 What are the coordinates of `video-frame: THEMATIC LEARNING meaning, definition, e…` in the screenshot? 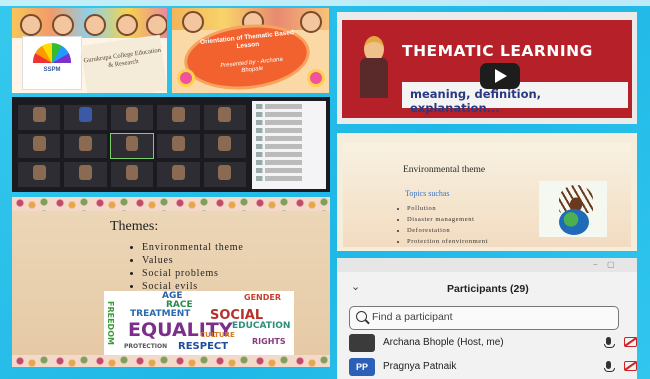 It's located at (487, 69).